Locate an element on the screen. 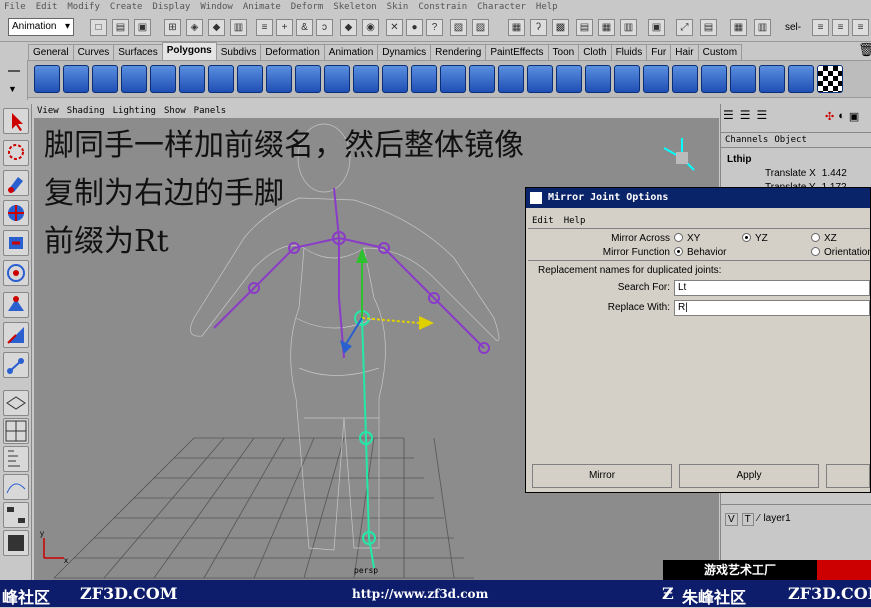 This screenshot has width=871, height=608. tab-surfaces: Surfaces is located at coordinates (138, 52).